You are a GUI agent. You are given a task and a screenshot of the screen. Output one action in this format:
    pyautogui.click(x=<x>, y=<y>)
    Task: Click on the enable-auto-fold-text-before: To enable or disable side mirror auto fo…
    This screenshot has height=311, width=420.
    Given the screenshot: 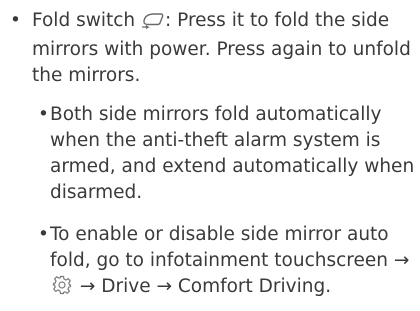 What is the action you would take?
    pyautogui.click(x=230, y=247)
    